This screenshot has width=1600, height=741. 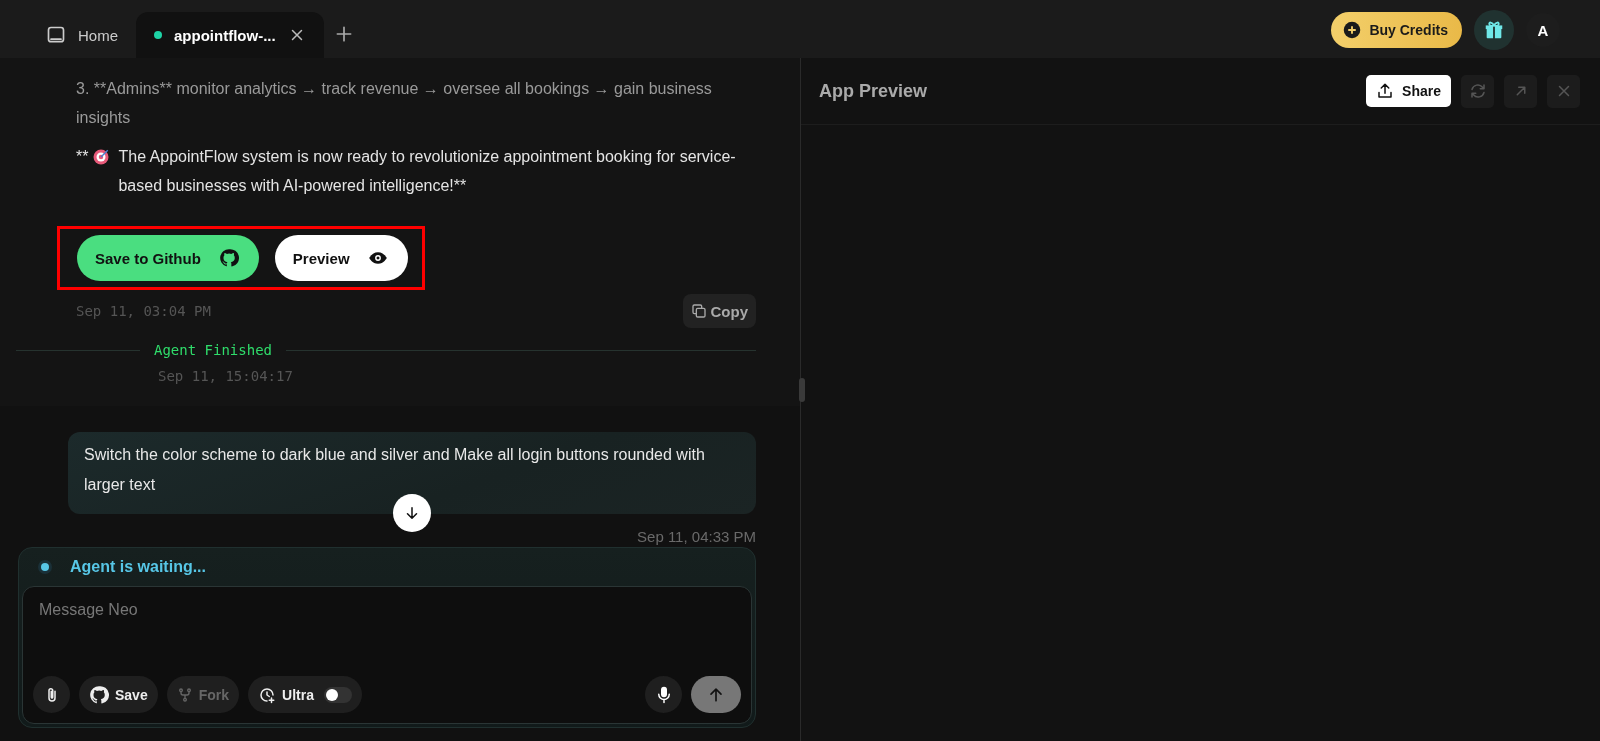 What do you see at coordinates (873, 91) in the screenshot?
I see `panel-title: App Preview` at bounding box center [873, 91].